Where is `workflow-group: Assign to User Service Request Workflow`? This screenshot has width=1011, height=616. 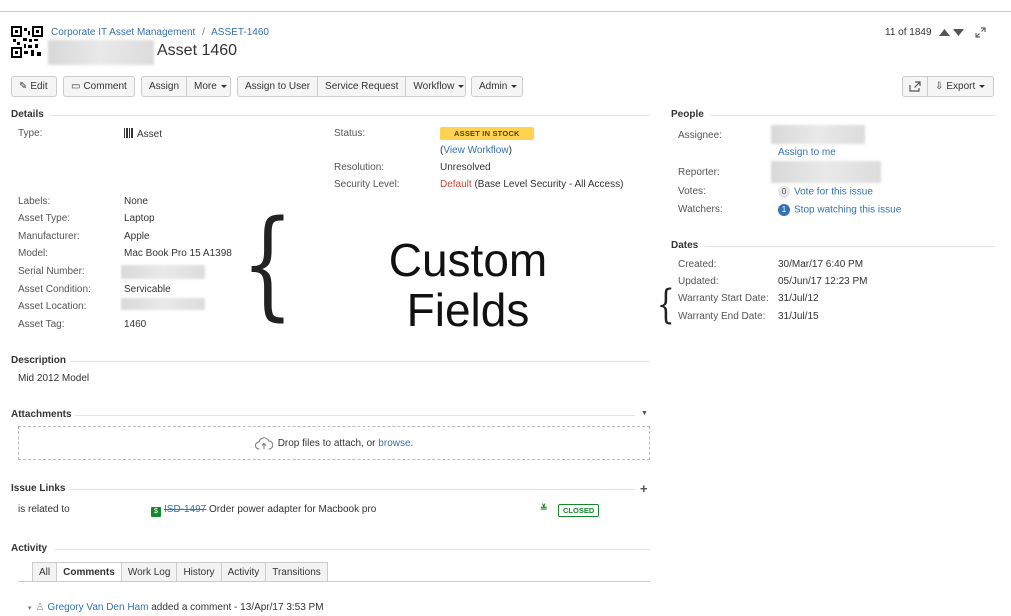
workflow-group: Assign to User Service Request Workflow is located at coordinates (351, 86).